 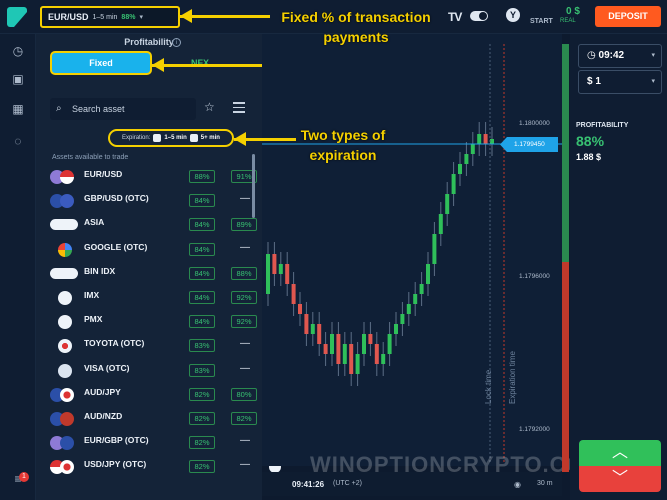 I want to click on left-rail: ◷ ▣ ▦ ◌ ≡ 1, so click(x=18, y=267).